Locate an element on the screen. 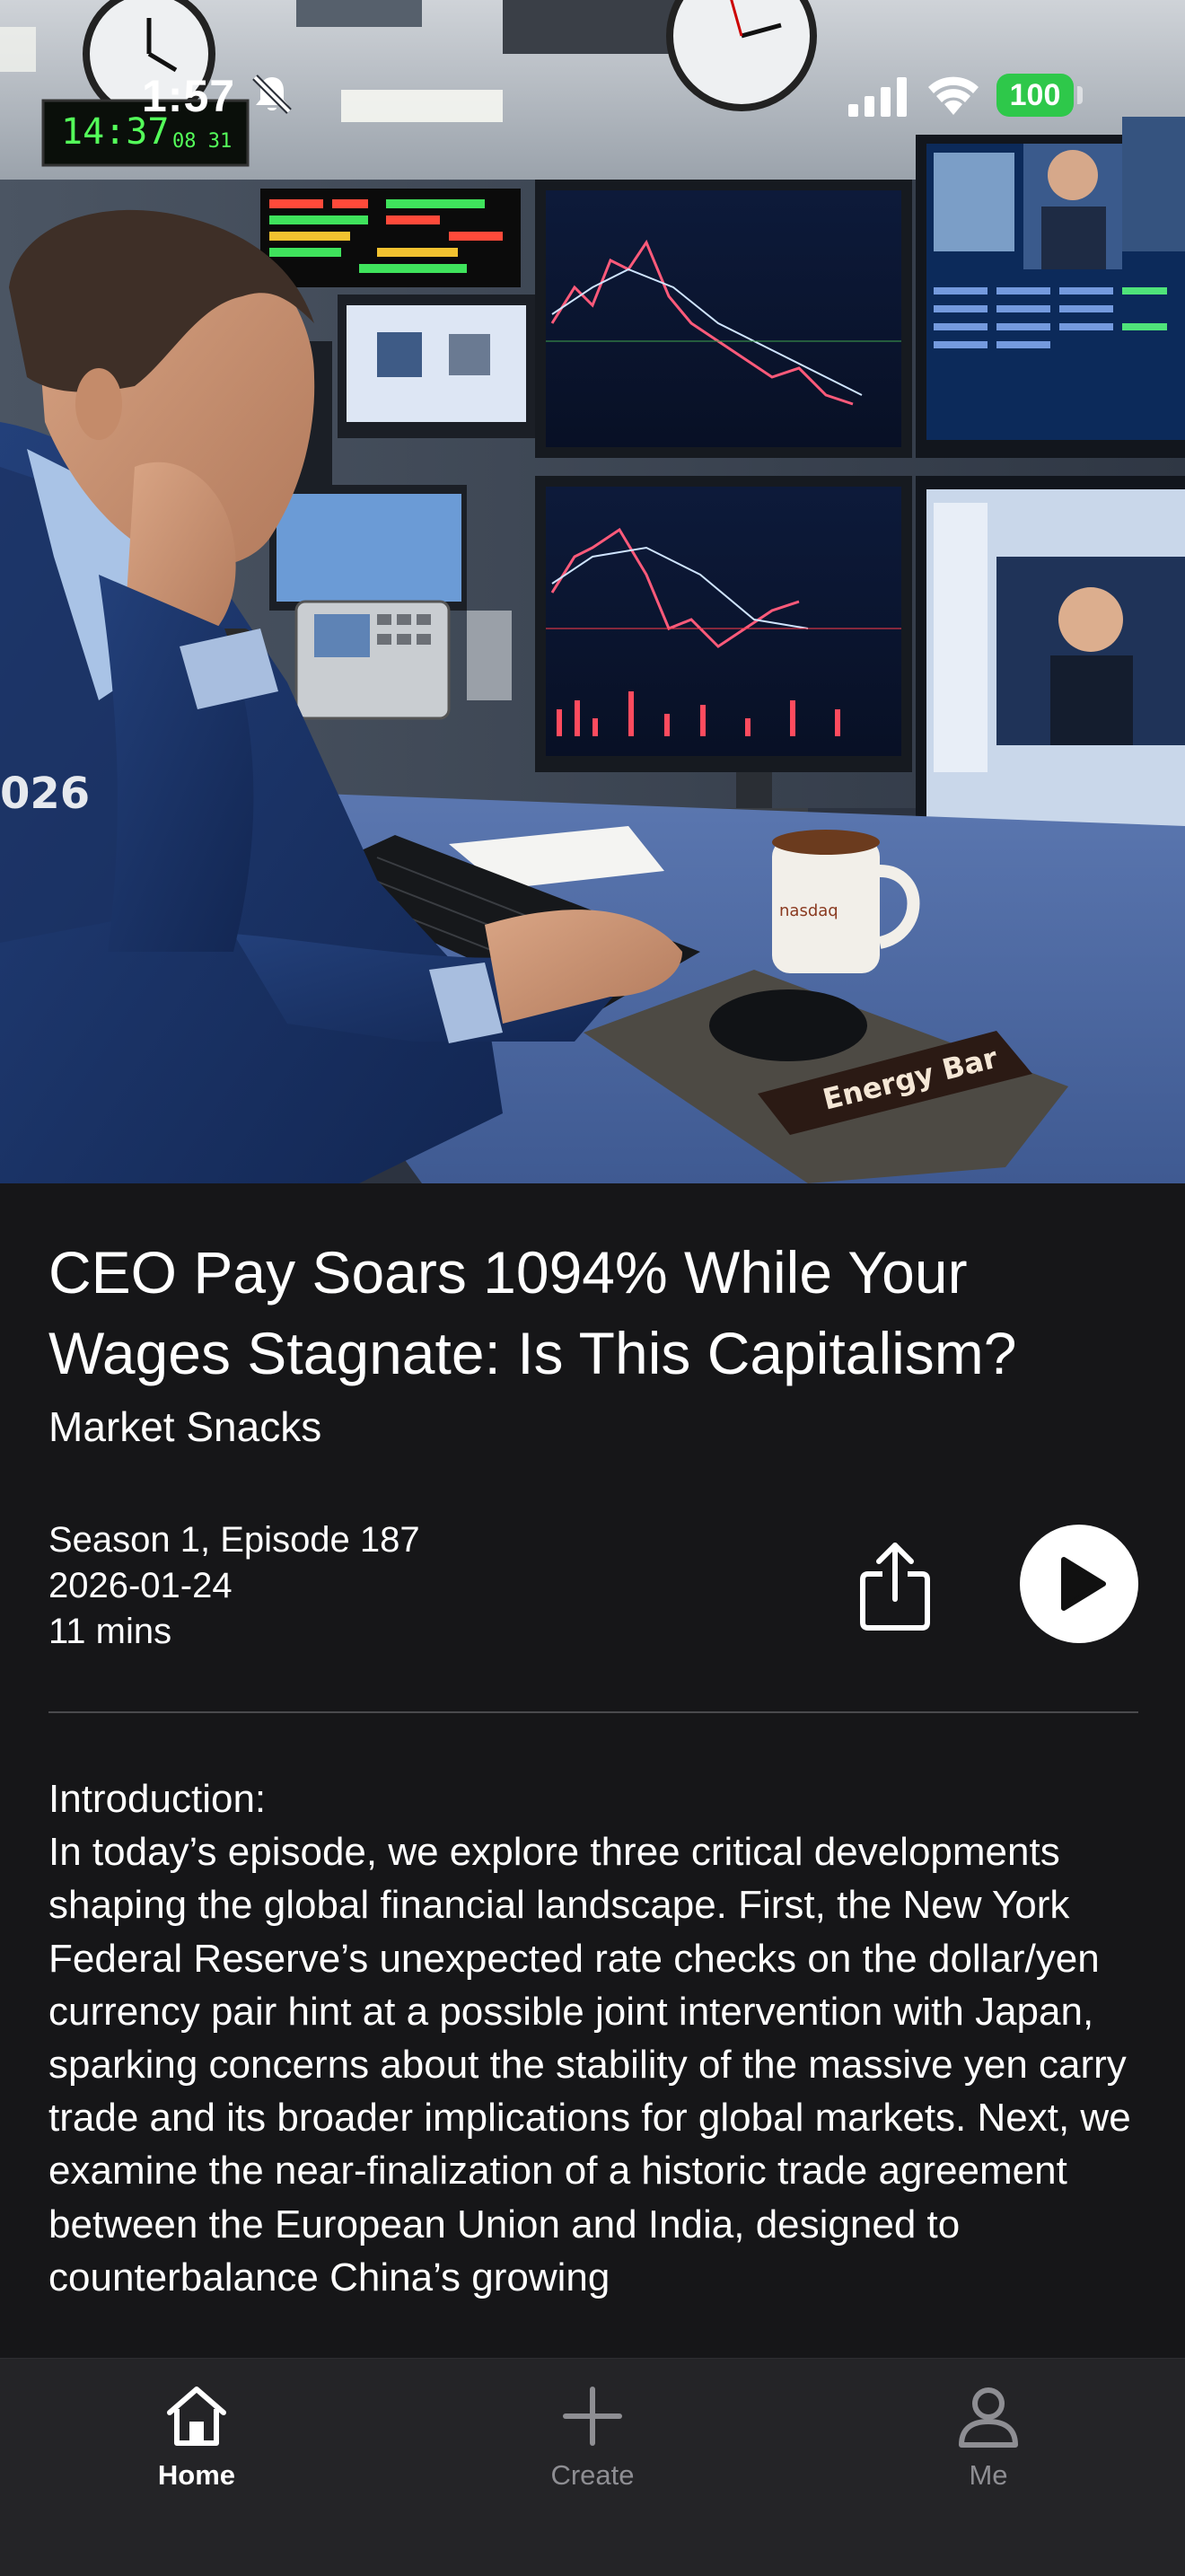 This screenshot has width=1185, height=2576. tab-create-label: Create is located at coordinates (592, 2475).